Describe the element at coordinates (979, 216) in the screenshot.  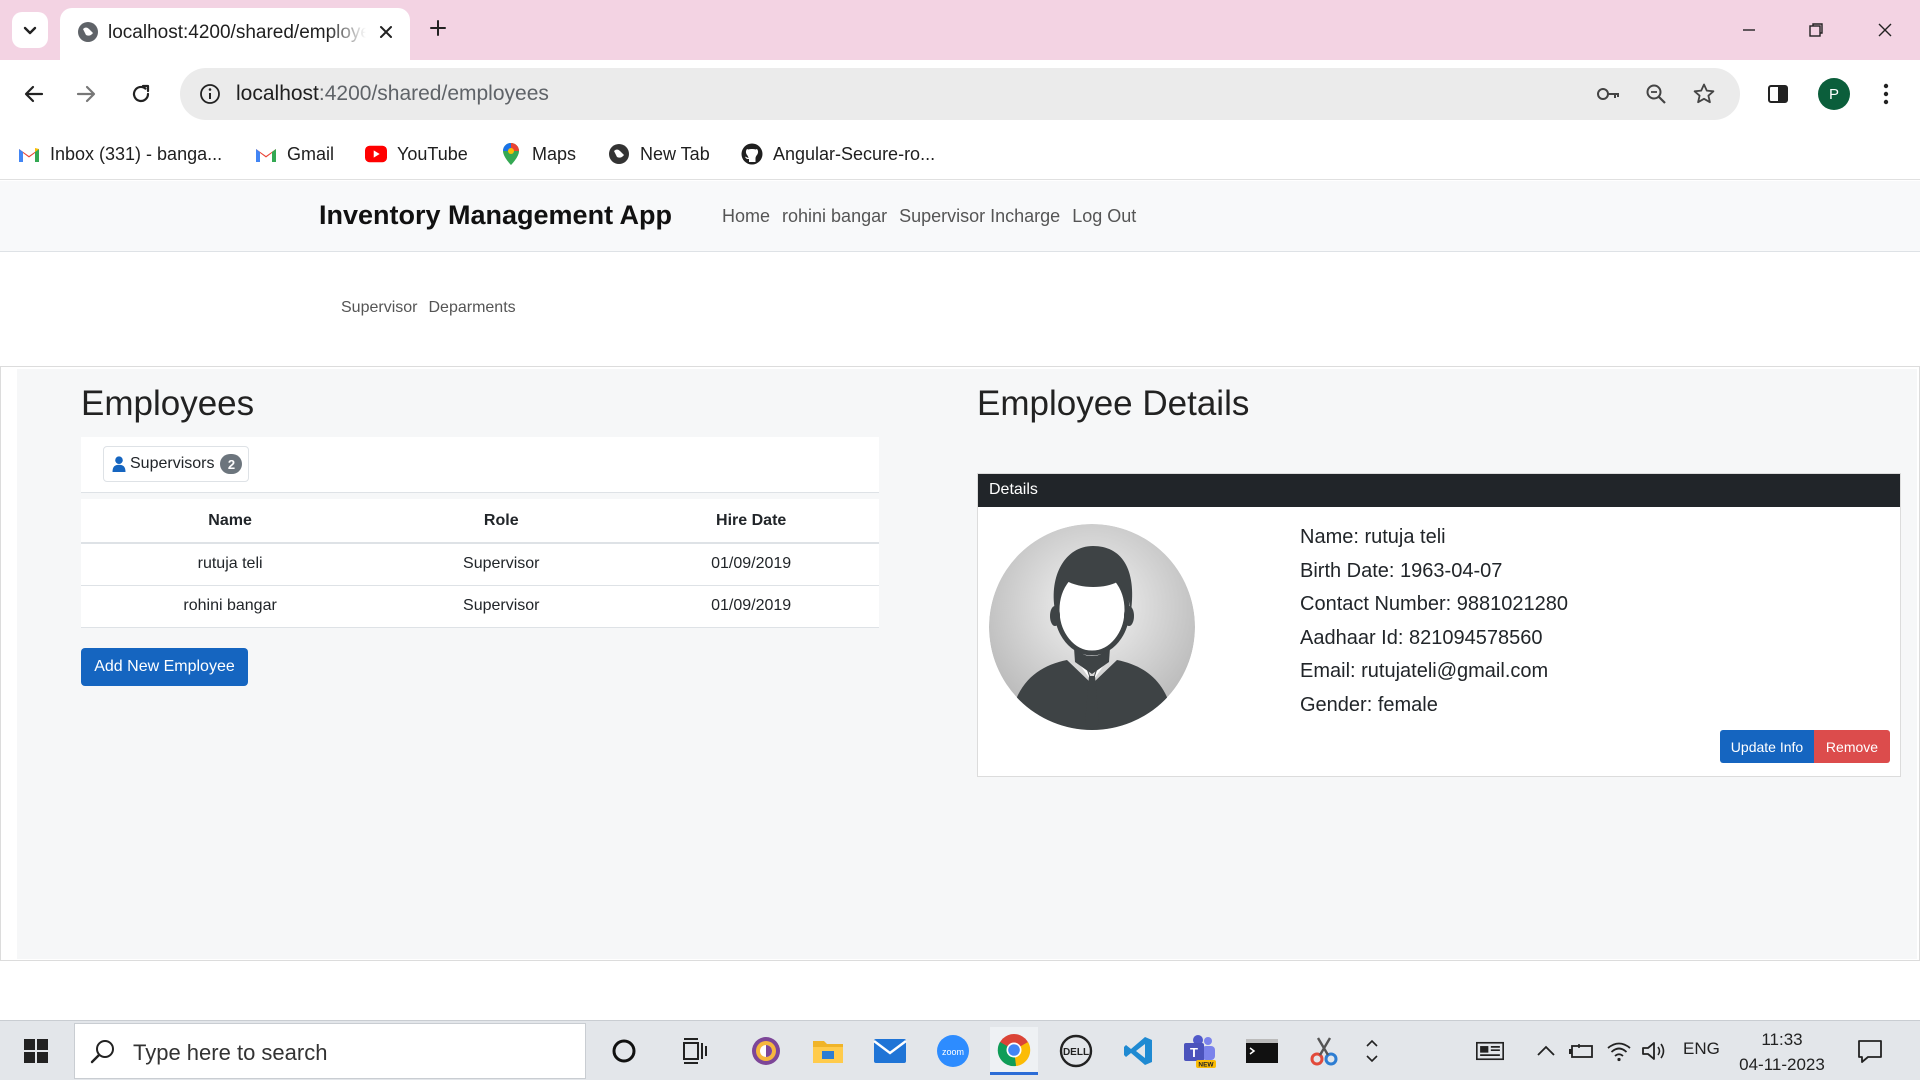
I see `nav-role-link: Supervisor Incharge` at that location.